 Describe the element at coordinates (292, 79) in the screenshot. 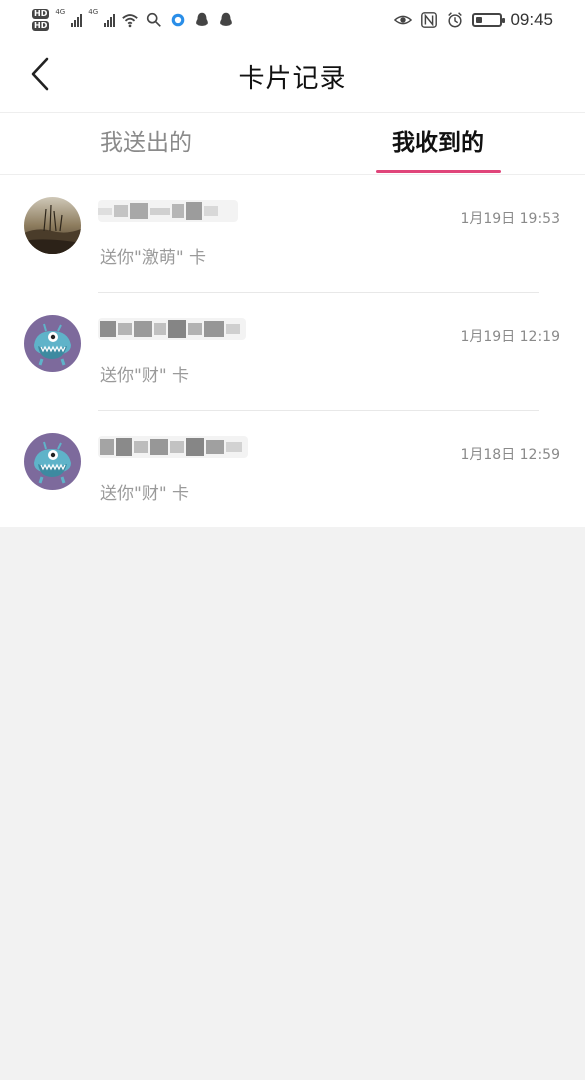

I see `page-title: 卡片记录` at that location.